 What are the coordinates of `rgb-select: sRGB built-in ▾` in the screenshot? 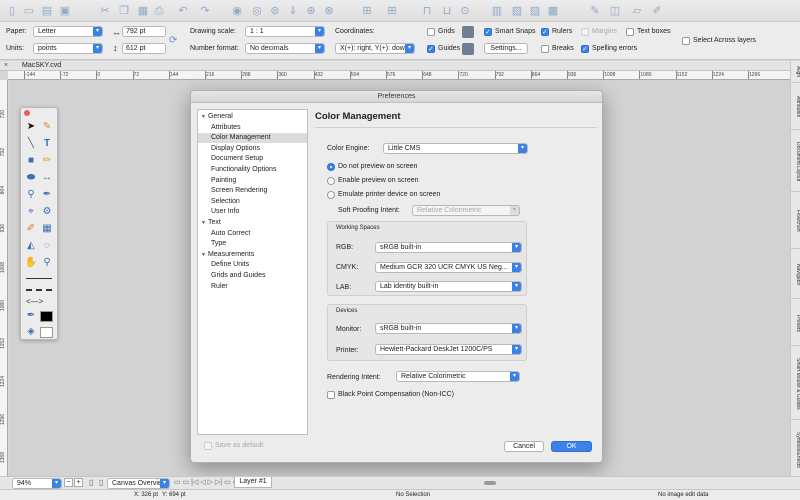 It's located at (448, 247).